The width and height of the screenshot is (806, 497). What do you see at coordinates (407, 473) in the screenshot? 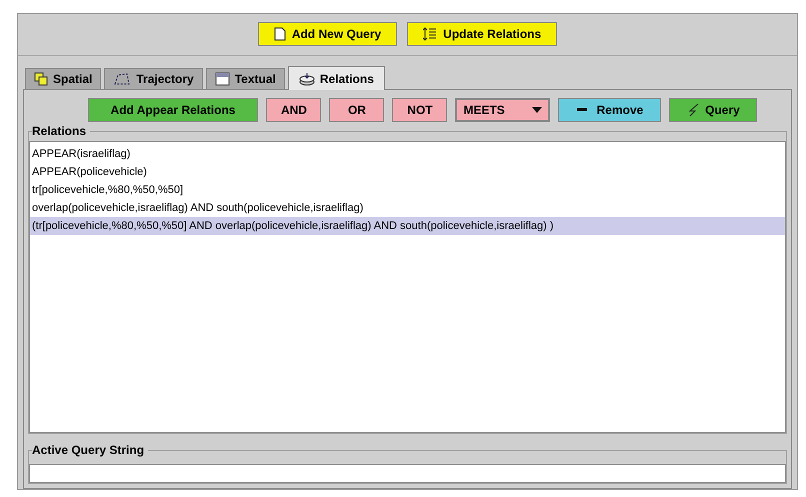
I see `query-string-field` at bounding box center [407, 473].